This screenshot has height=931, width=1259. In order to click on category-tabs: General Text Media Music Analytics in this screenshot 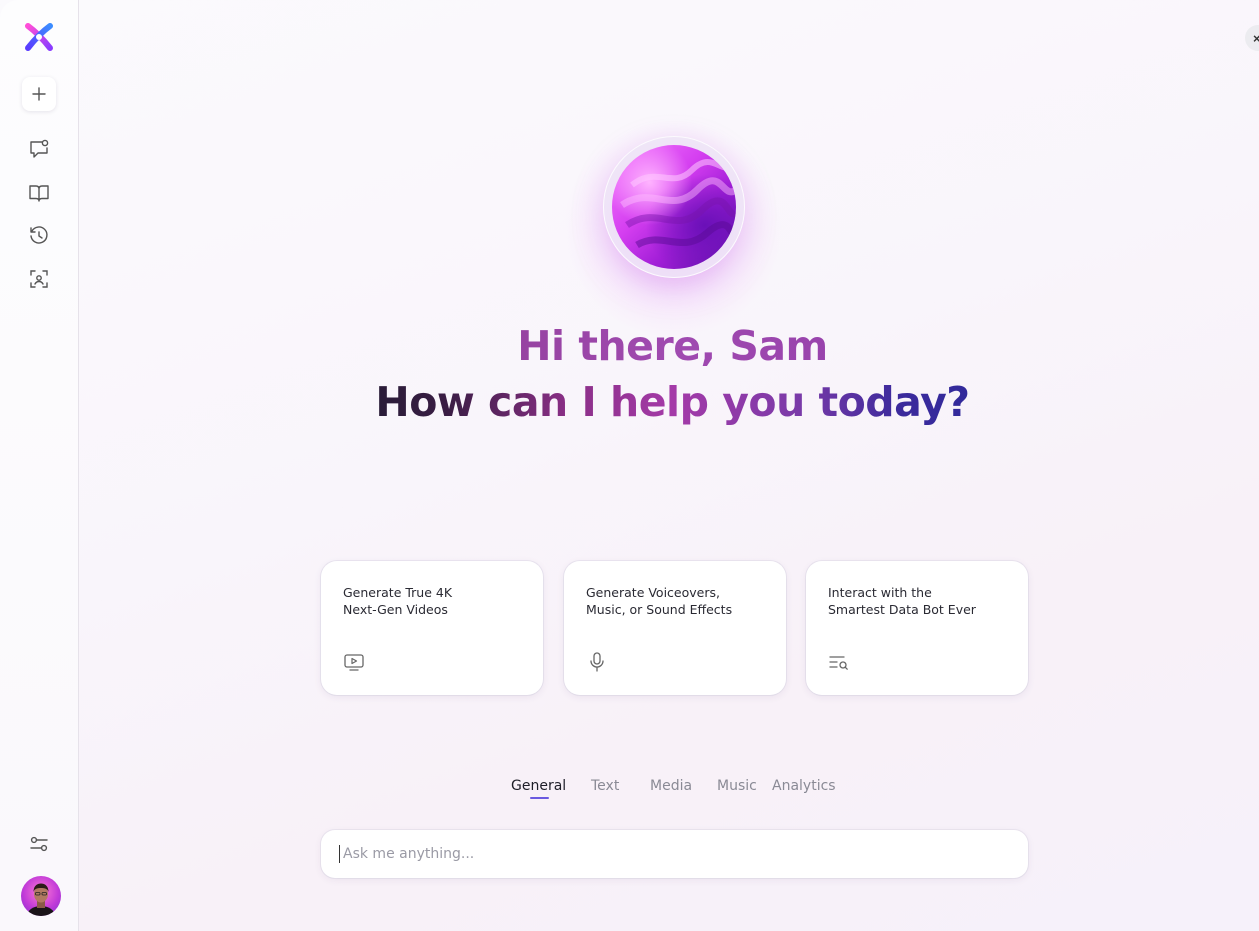, I will do `click(629, 790)`.